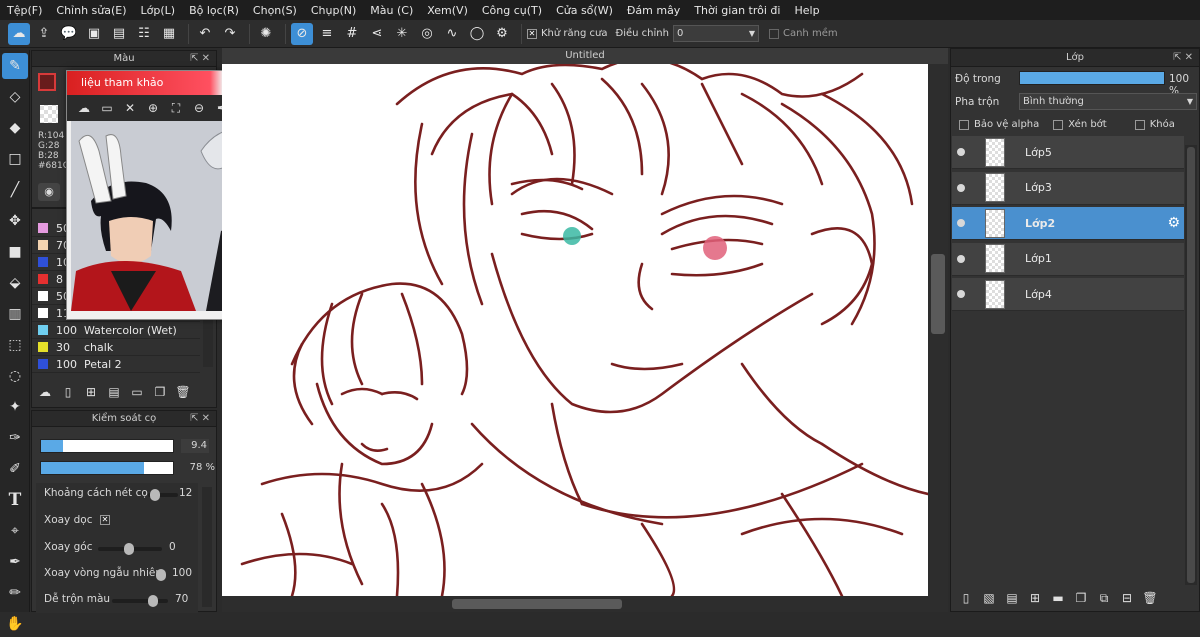 This screenshot has height=637, width=1200. Describe the element at coordinates (116, 330) in the screenshot. I see `brush-list-item: 100 Watercolor (Wet)` at that location.